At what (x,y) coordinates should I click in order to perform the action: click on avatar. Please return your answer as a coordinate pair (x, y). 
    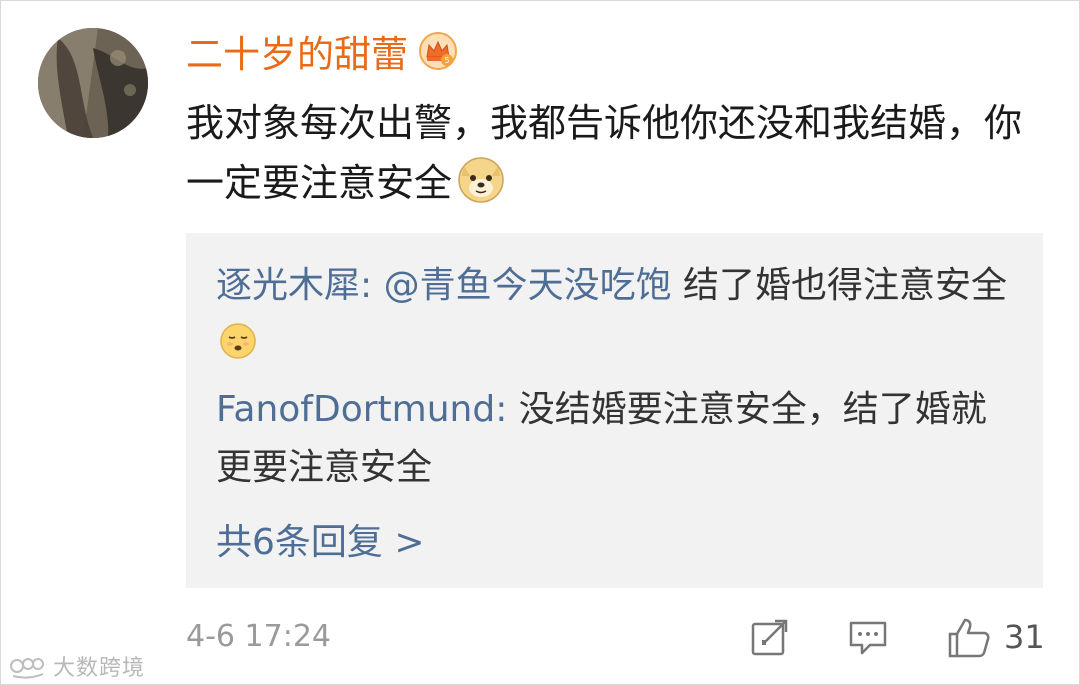
    Looking at the image, I should click on (93, 83).